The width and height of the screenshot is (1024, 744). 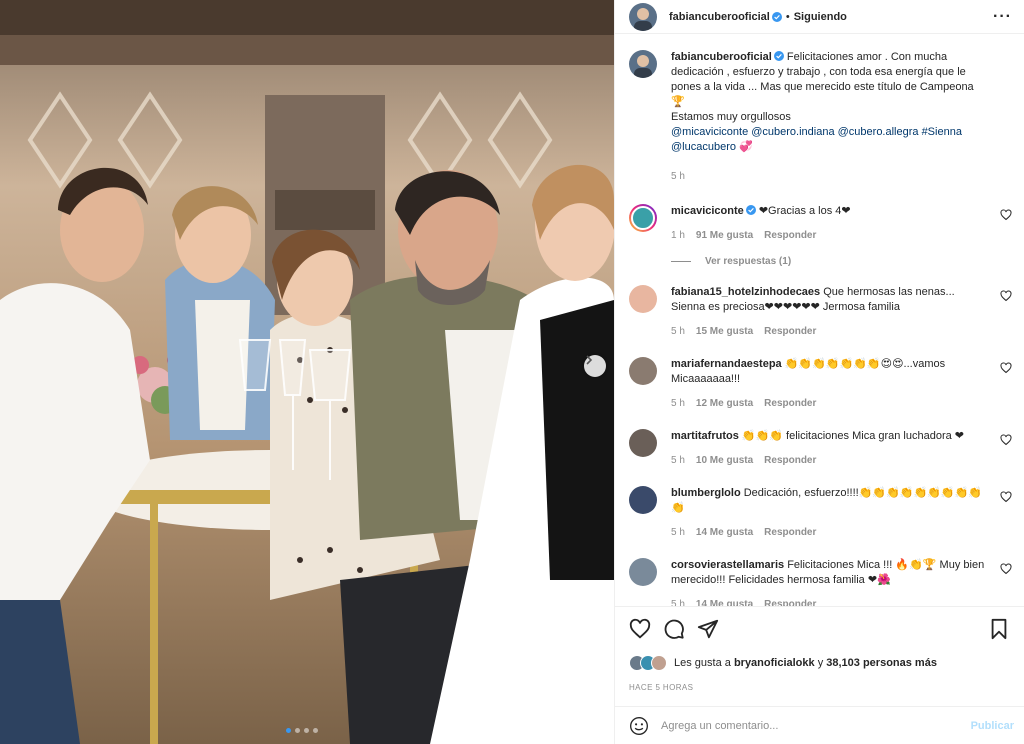 What do you see at coordinates (719, 17) in the screenshot?
I see `author-username: fabiancuberooficial` at bounding box center [719, 17].